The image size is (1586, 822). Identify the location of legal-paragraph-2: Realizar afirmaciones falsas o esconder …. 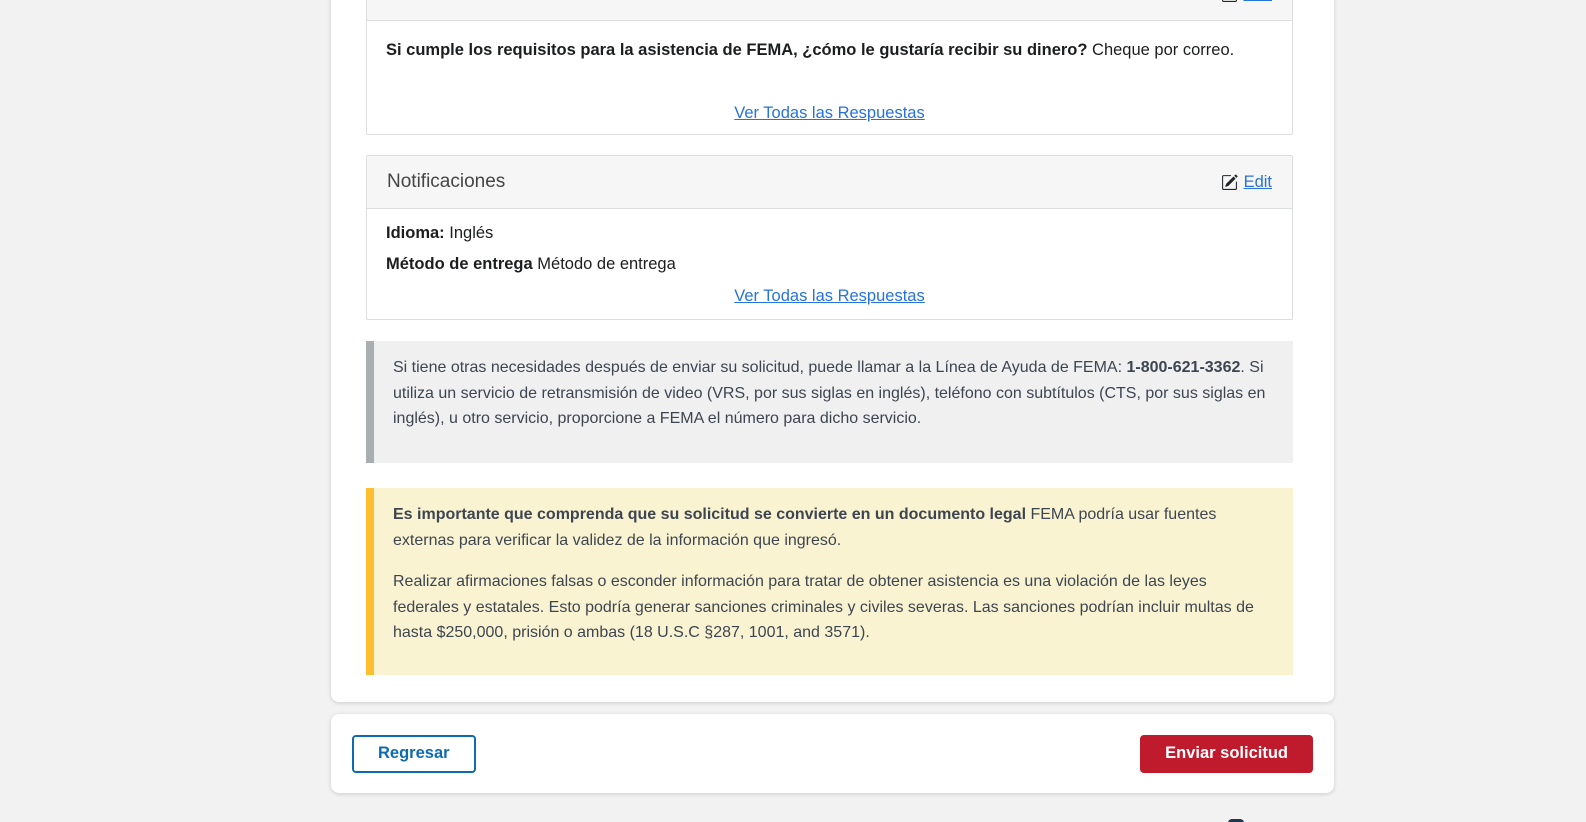
(823, 607).